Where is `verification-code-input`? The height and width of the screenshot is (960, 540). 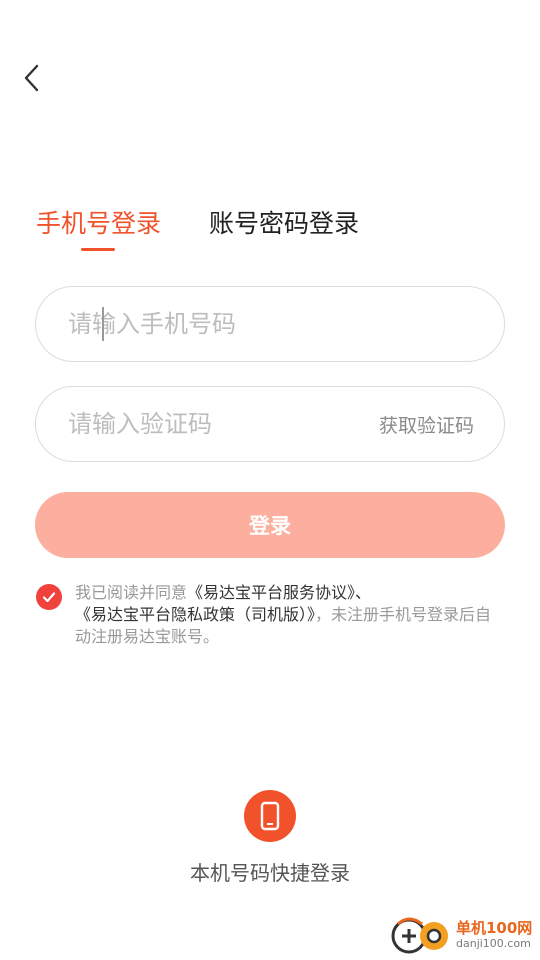
verification-code-input is located at coordinates (223, 424).